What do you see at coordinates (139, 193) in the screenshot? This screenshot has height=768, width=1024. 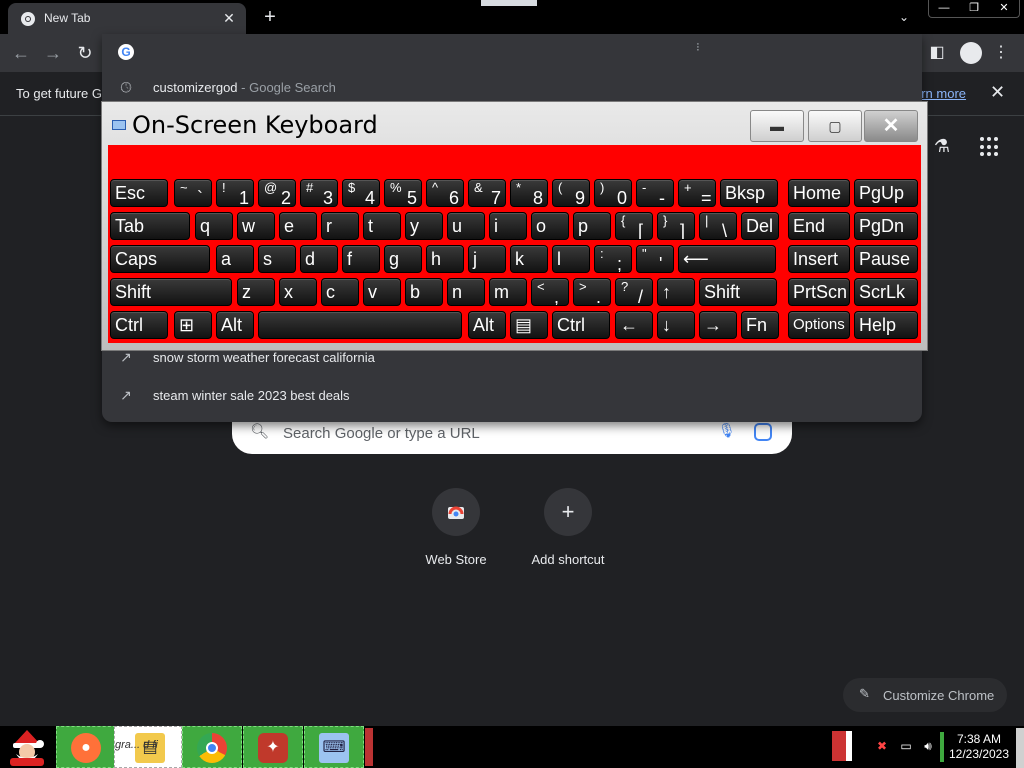 I see `osk-key: Esc` at bounding box center [139, 193].